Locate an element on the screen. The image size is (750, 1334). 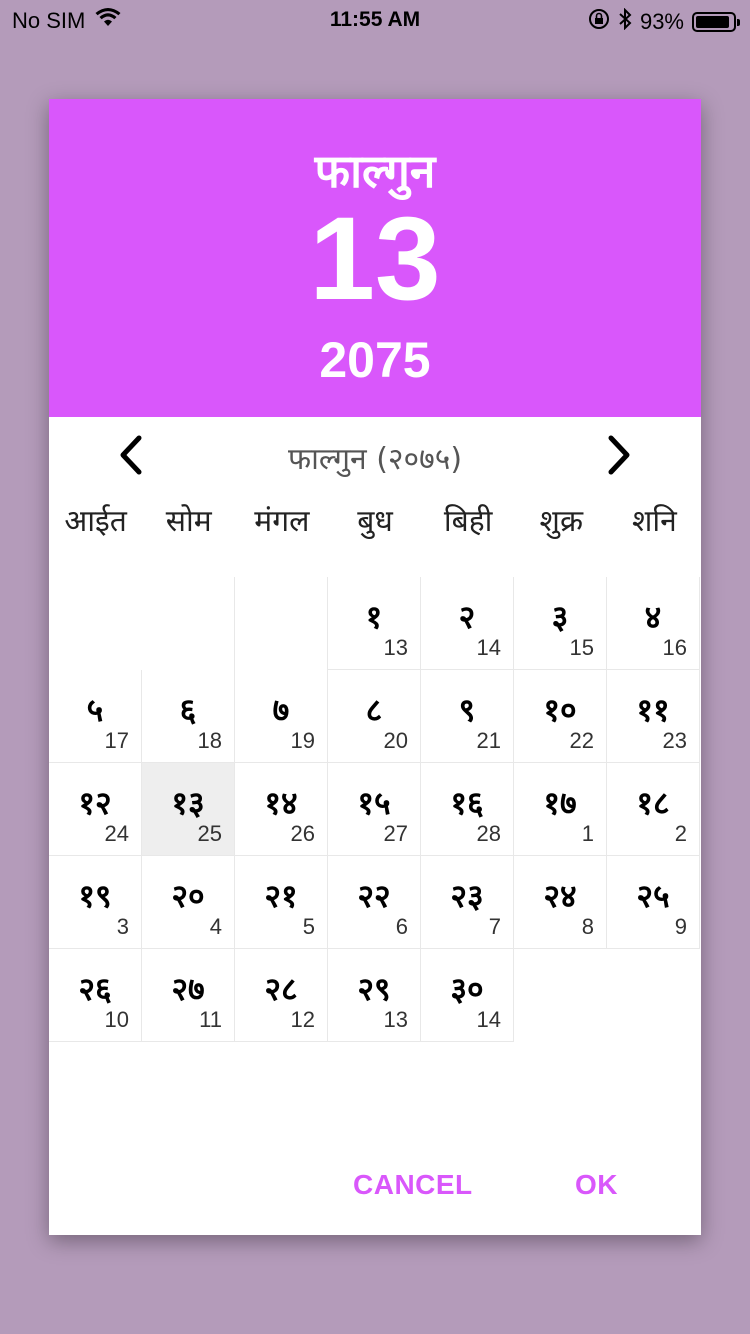
status-bar: No SIM 11:55 AM 93% is located at coordinates (375, 20).